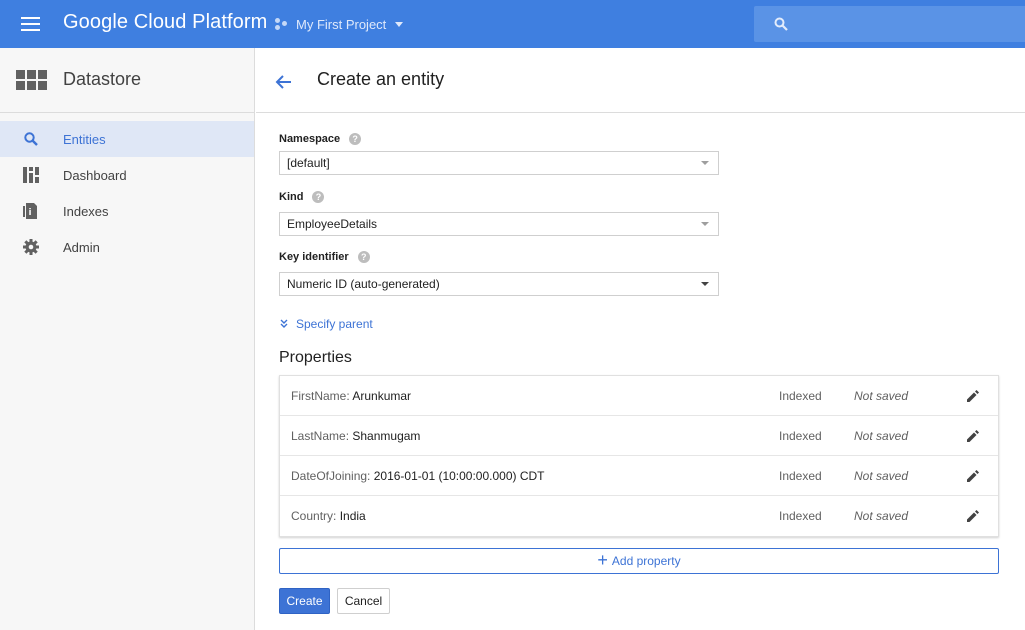 This screenshot has height=630, width=1025. What do you see at coordinates (314, 257) in the screenshot?
I see `key-identifier-label-text: Key identifier` at bounding box center [314, 257].